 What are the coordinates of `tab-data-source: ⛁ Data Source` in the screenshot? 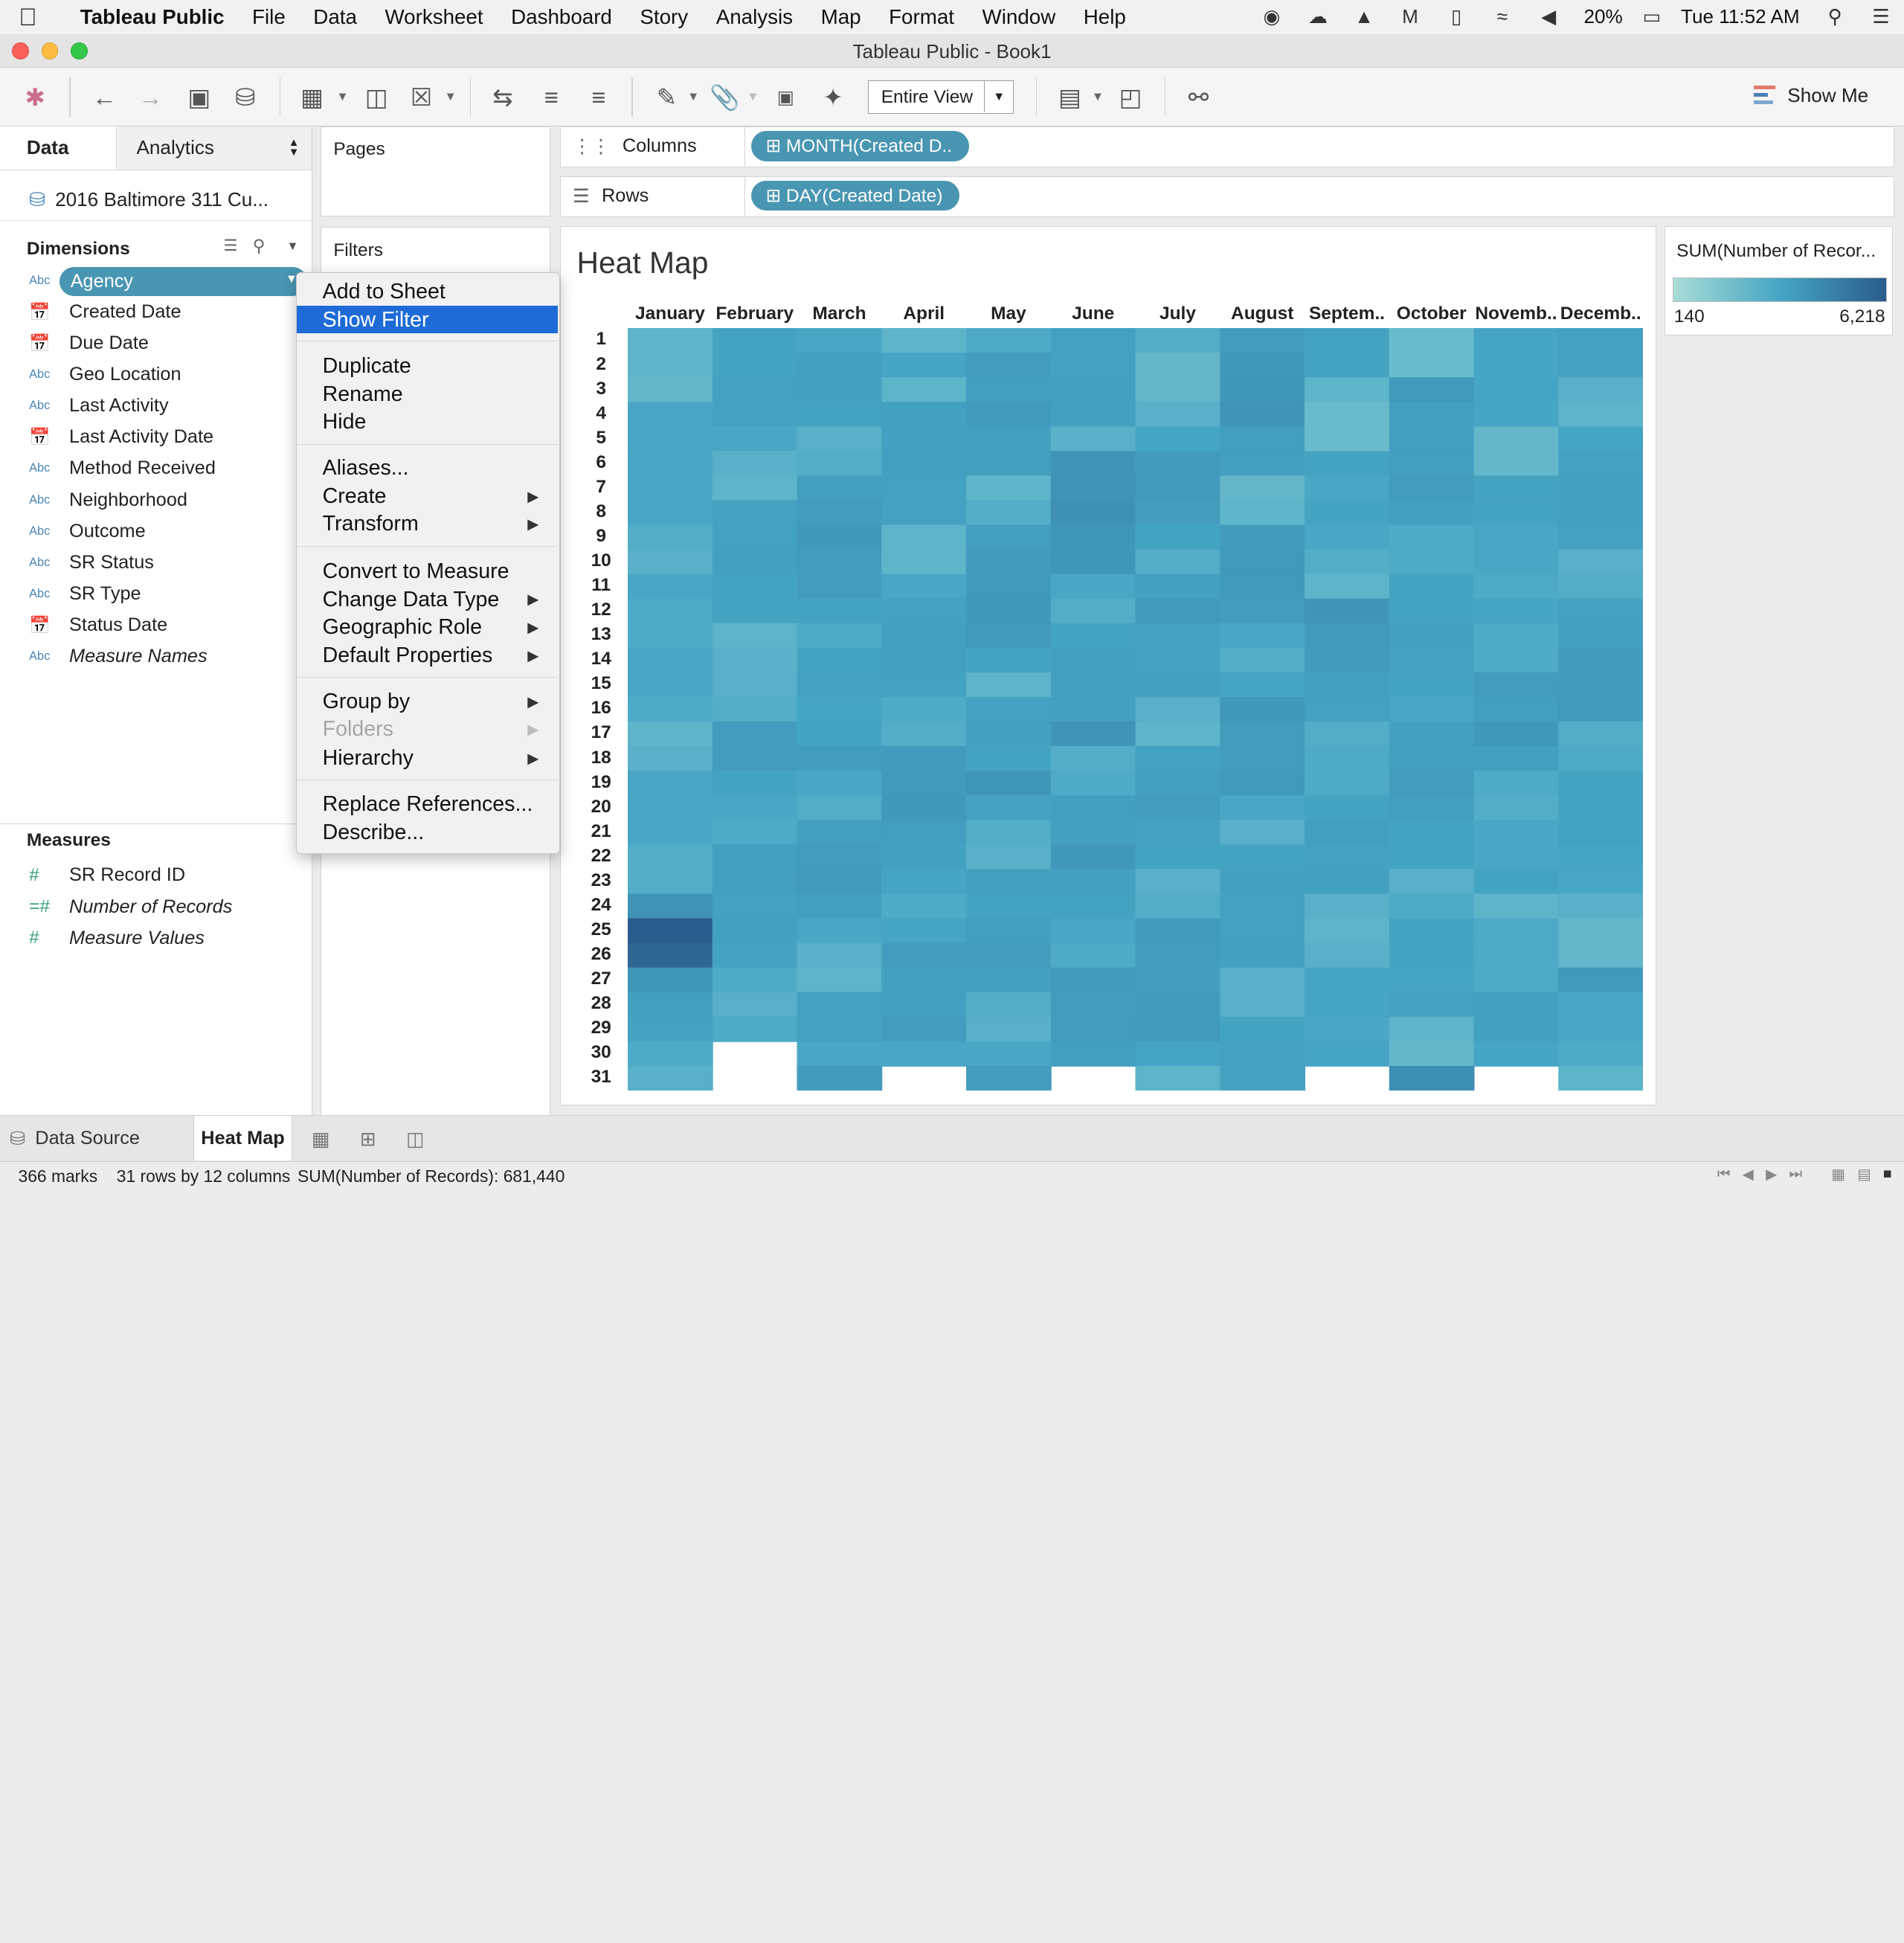 It's located at (75, 1138).